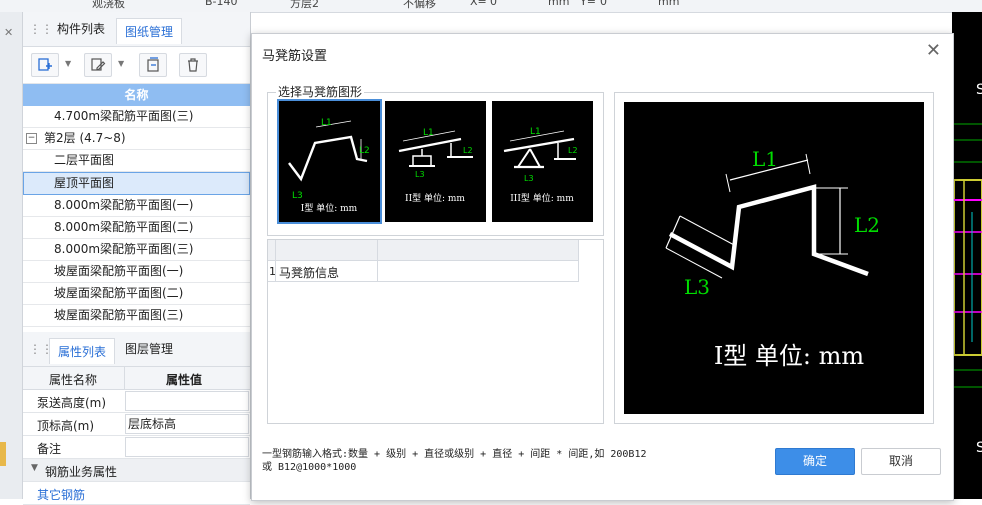  I want to click on topbar-fragment: Y=, so click(588, 4).